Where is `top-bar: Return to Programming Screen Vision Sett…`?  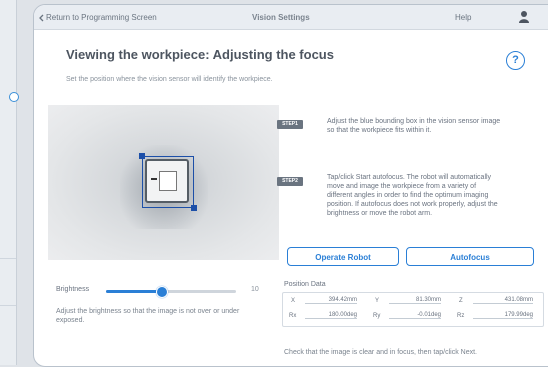 top-bar: Return to Programming Screen Vision Sett… is located at coordinates (291, 17).